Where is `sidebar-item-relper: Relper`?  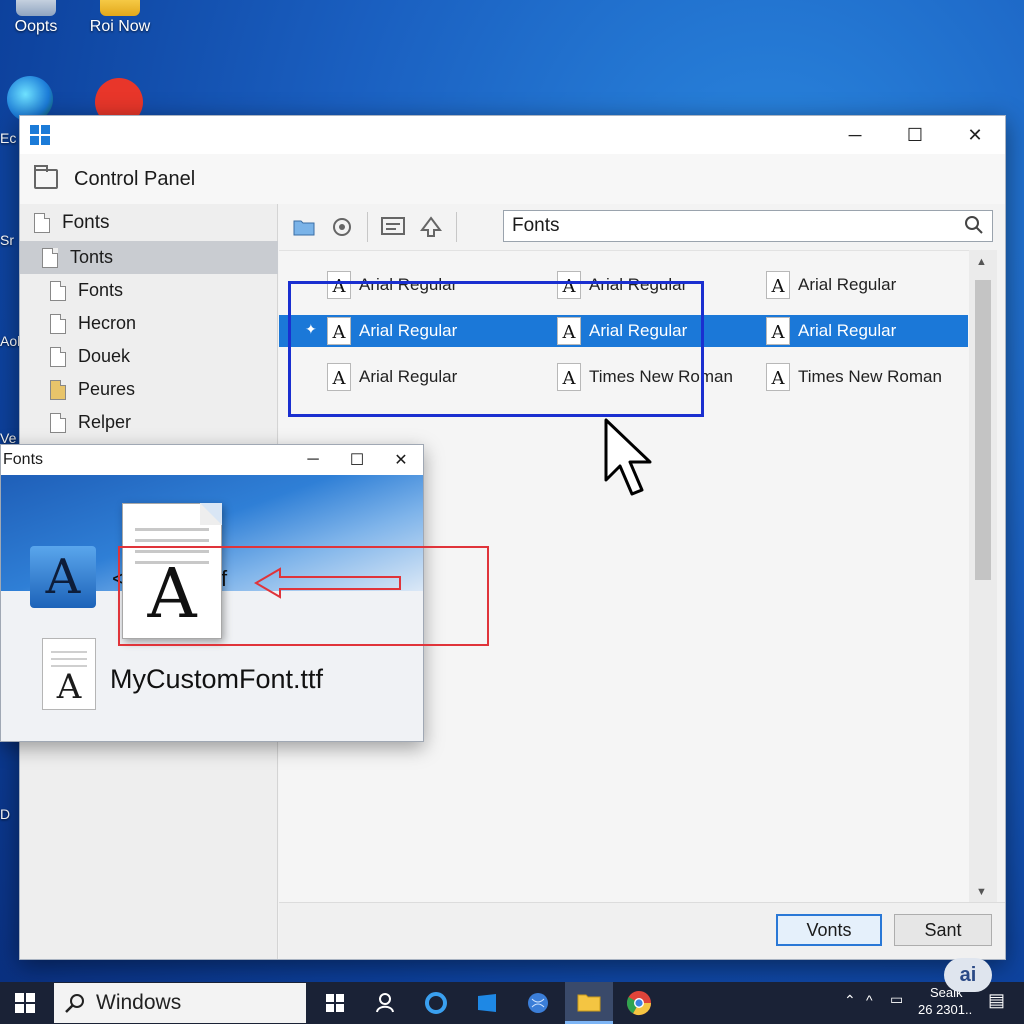 sidebar-item-relper: Relper is located at coordinates (149, 422).